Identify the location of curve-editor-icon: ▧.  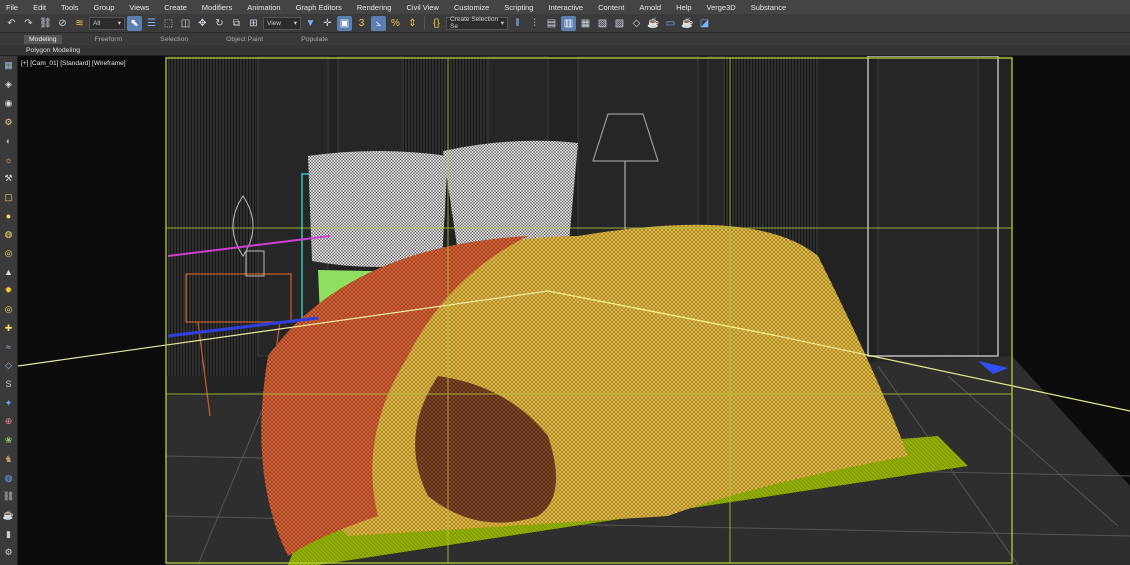
(602, 23).